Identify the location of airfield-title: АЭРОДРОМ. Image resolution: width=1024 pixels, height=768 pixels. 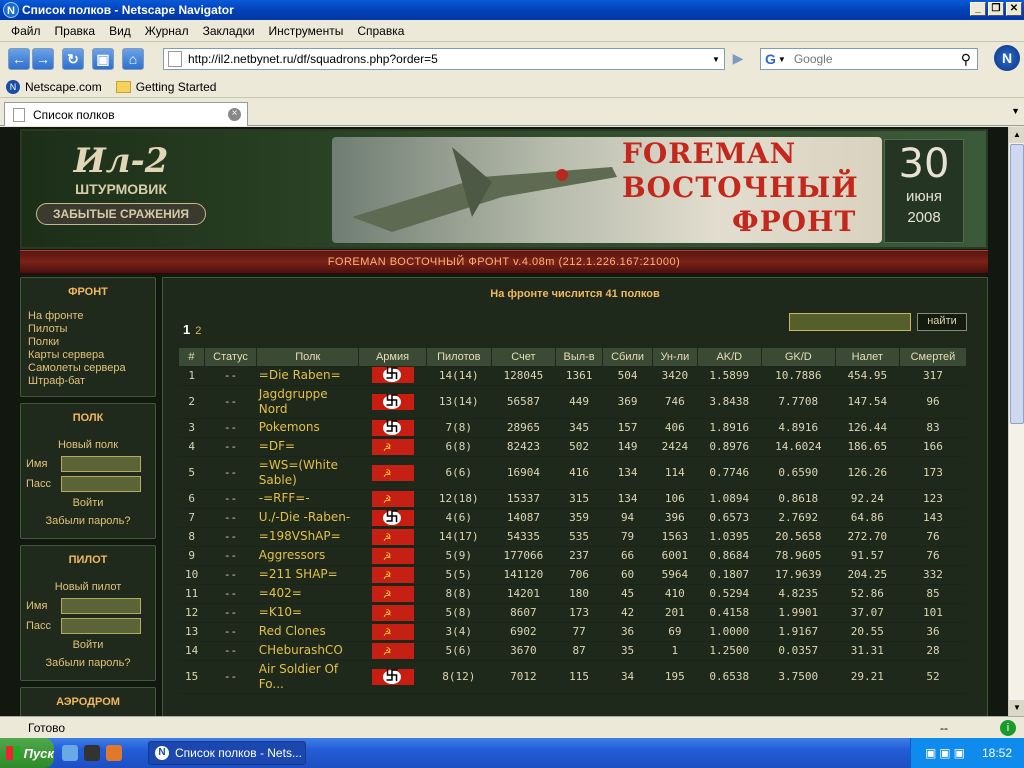
(88, 702).